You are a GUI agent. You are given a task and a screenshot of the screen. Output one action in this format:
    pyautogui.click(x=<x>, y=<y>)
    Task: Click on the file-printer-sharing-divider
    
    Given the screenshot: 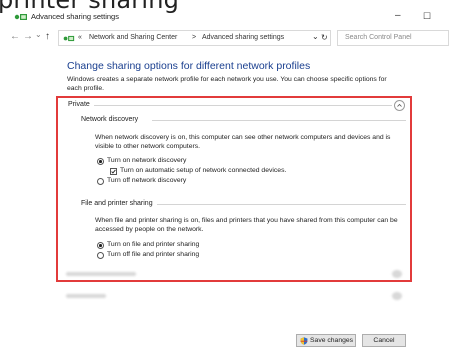 What is the action you would take?
    pyautogui.click(x=281, y=204)
    